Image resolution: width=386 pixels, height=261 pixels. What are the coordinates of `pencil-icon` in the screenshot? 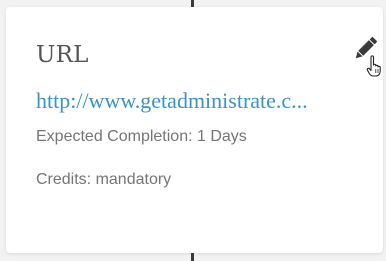 It's located at (368, 57).